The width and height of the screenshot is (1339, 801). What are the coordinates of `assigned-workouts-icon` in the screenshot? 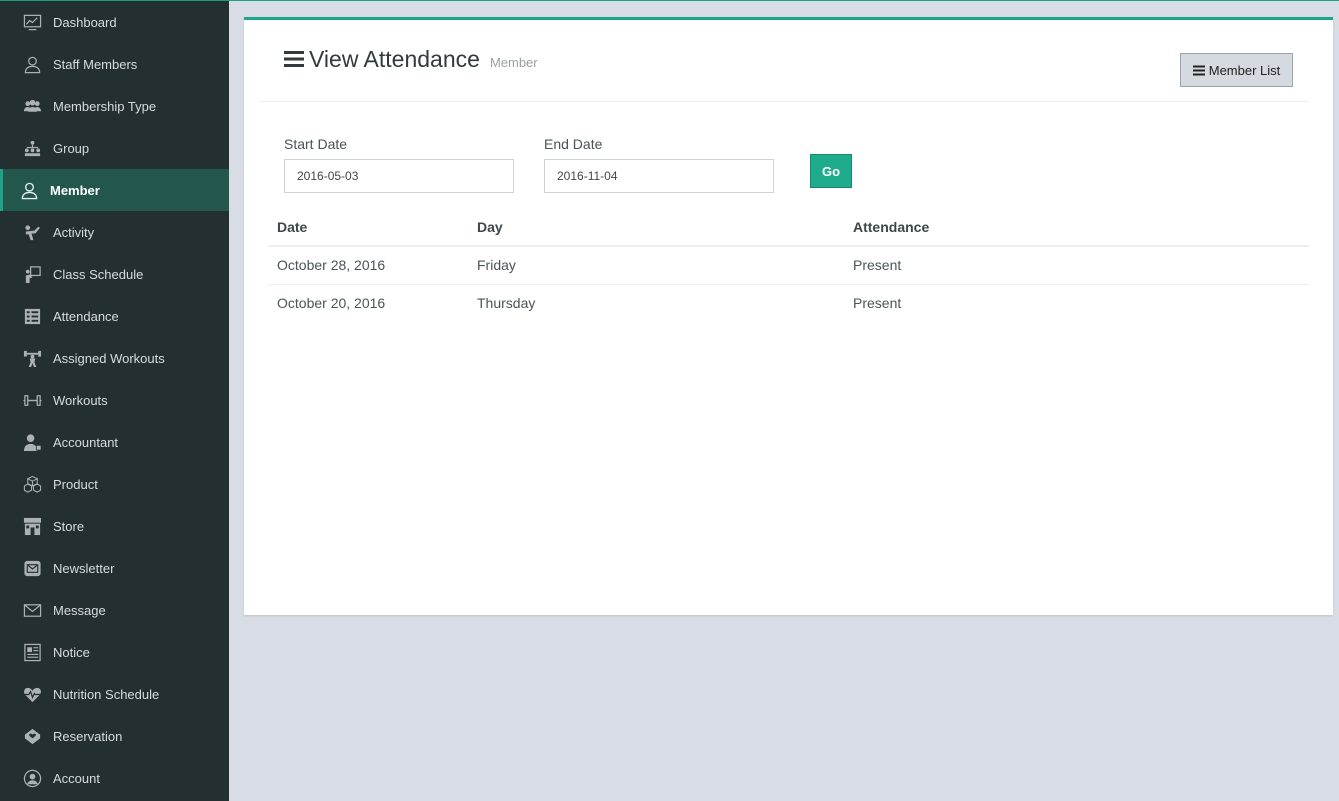 It's located at (32, 358).